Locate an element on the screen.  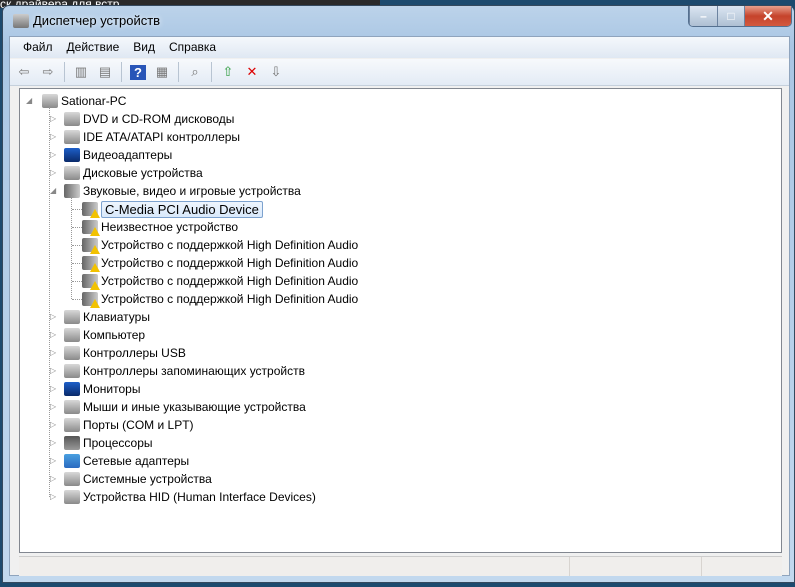
tree-category: Контроллеры USB is located at coordinates (125, 353).